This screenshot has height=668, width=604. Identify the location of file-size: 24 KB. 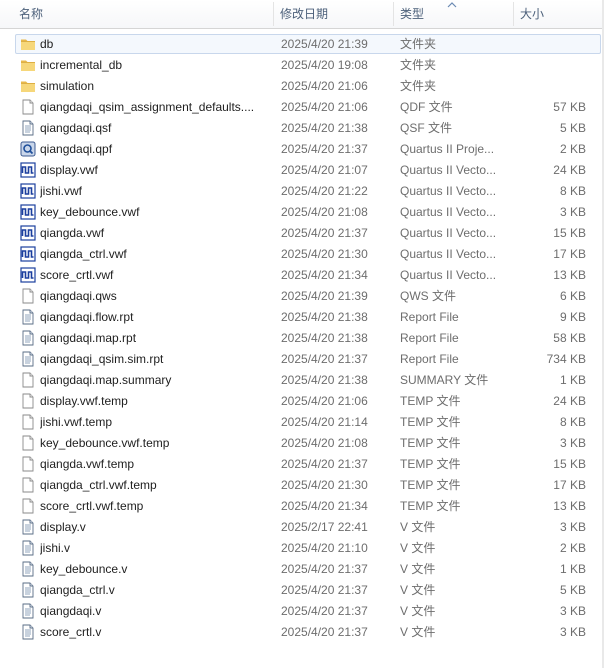
(569, 401).